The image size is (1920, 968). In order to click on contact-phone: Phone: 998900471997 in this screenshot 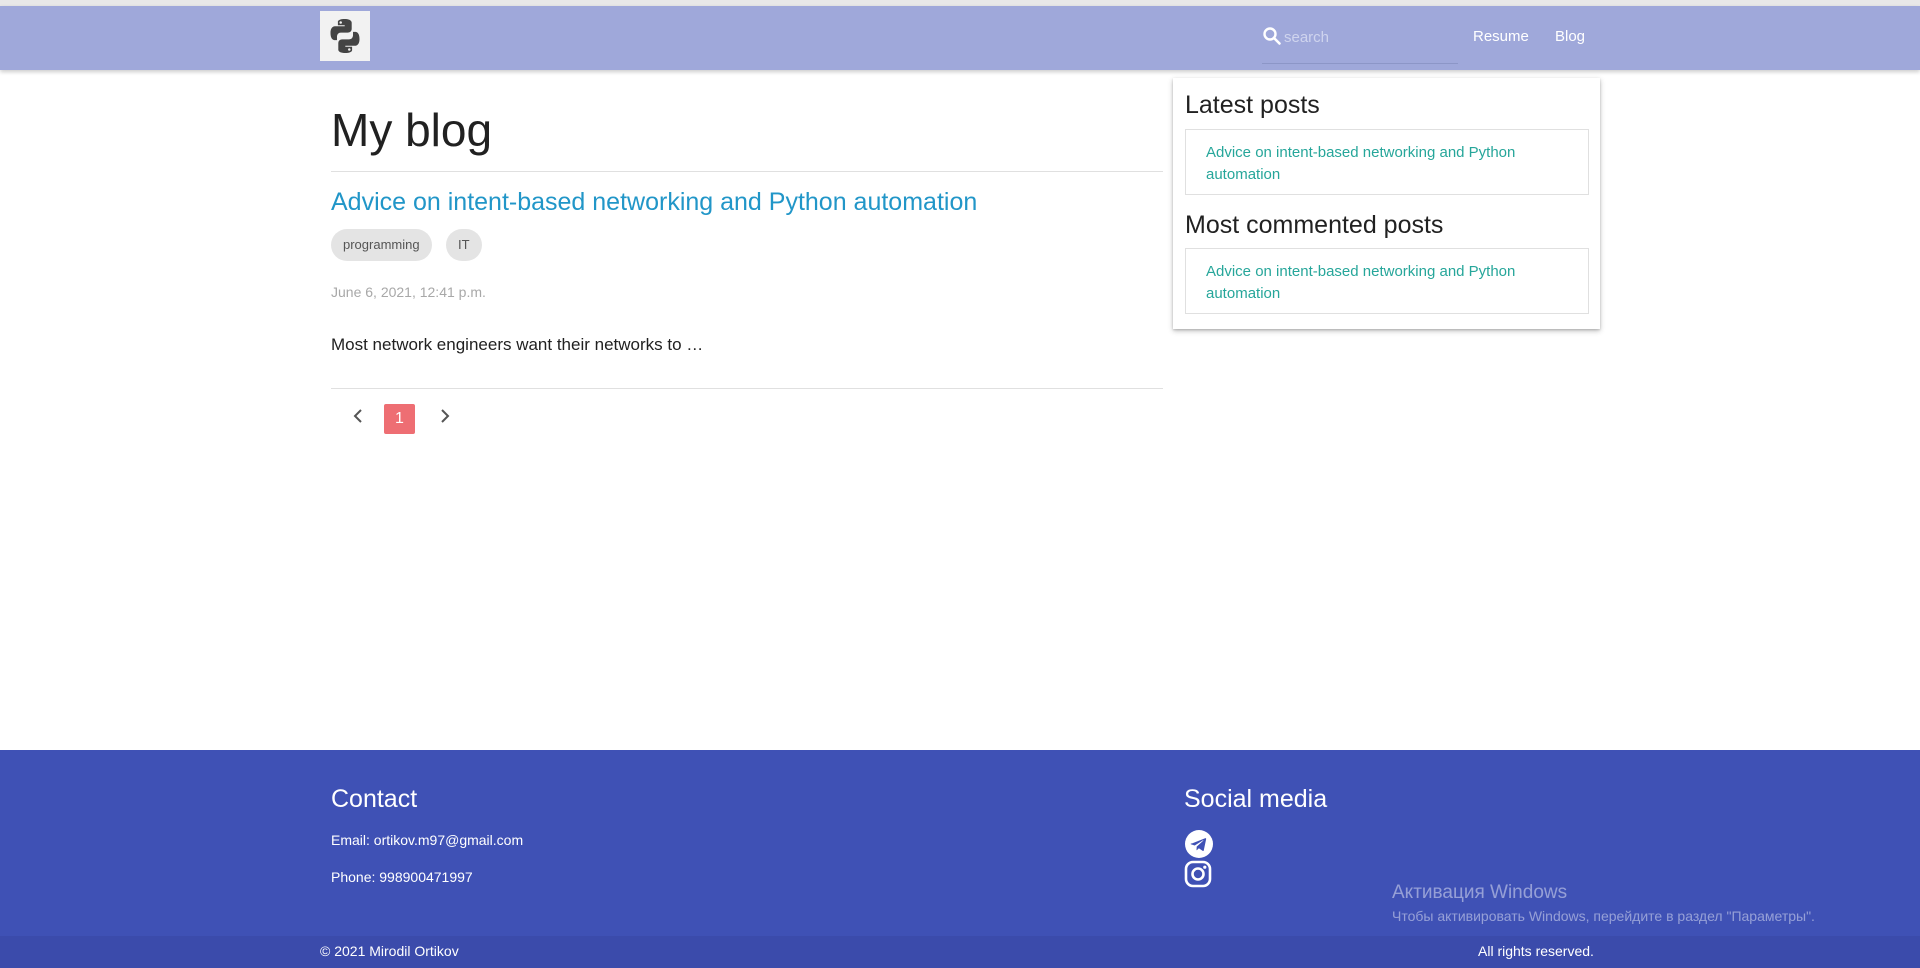, I will do `click(402, 877)`.